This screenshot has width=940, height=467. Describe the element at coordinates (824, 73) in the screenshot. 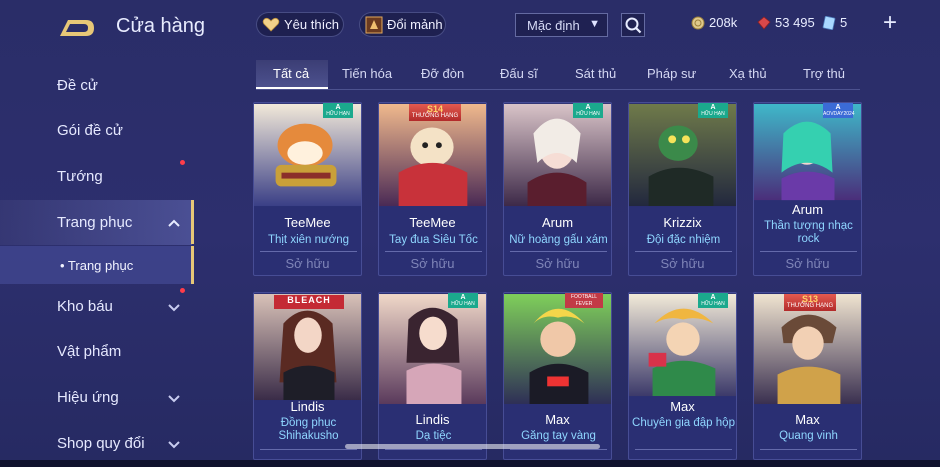

I see `tab-support: Trợ thủ` at that location.